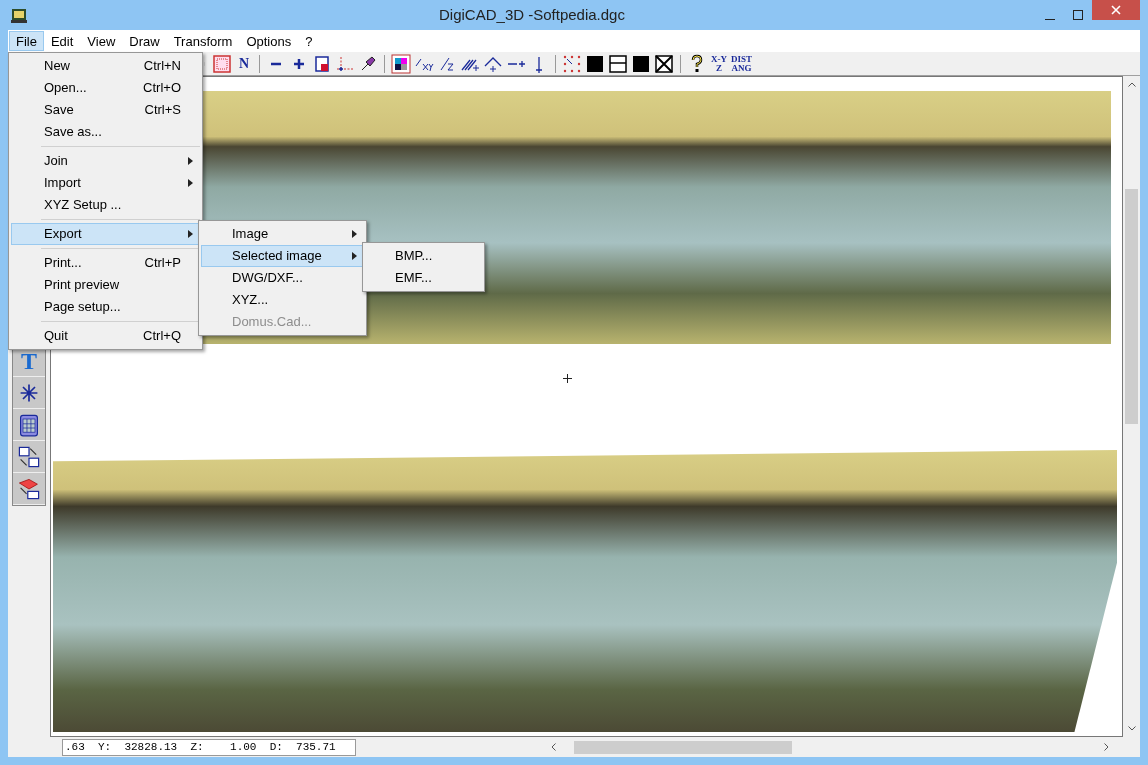 This screenshot has height=765, width=1148. What do you see at coordinates (26, 41) in the screenshot?
I see `menu-item: File` at bounding box center [26, 41].